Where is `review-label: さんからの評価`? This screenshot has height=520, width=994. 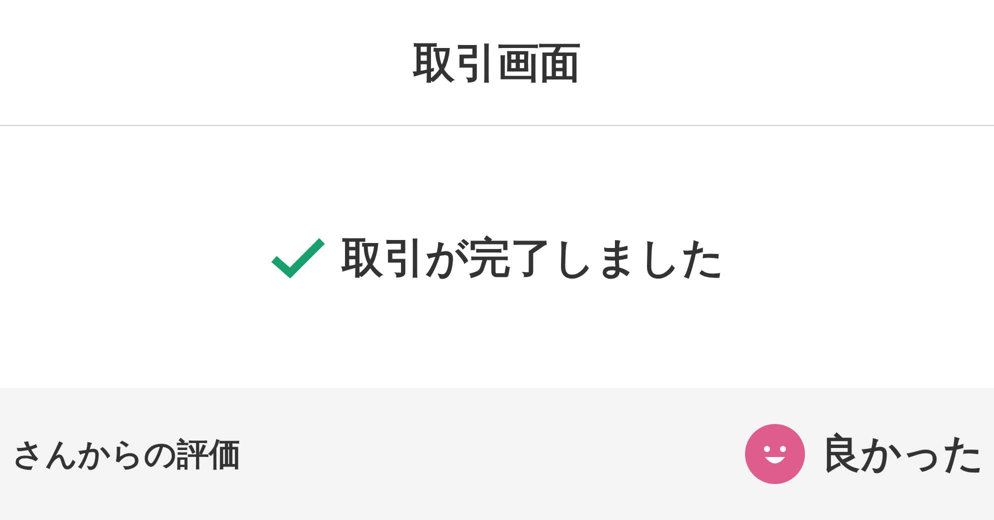
review-label: さんからの評価 is located at coordinates (126, 454).